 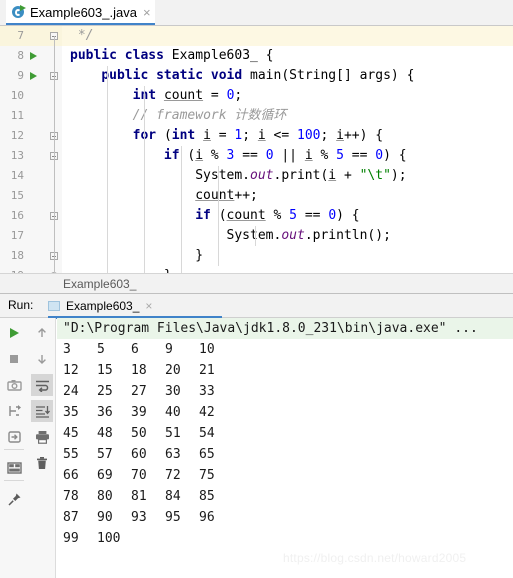 What do you see at coordinates (234, 156) in the screenshot?
I see `code-line: if (i % 3 == 0 || i % 5 == 0) {` at bounding box center [234, 156].